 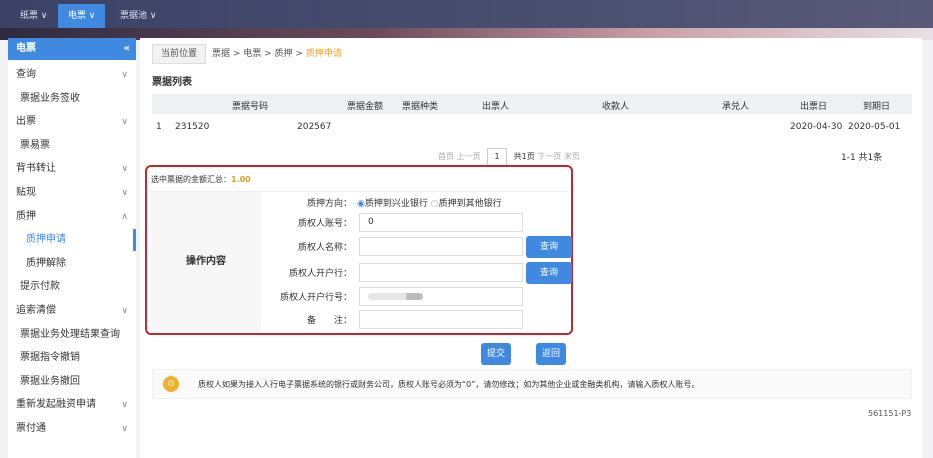 What do you see at coordinates (26, 74) in the screenshot?
I see `sidebar-item-label: 查询` at bounding box center [26, 74].